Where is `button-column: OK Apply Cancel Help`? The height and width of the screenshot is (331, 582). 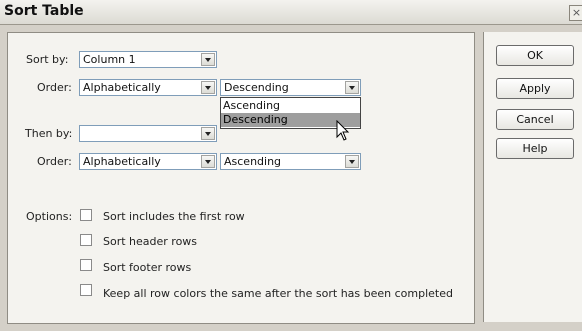
button-column: OK Apply Cancel Help is located at coordinates (532, 177).